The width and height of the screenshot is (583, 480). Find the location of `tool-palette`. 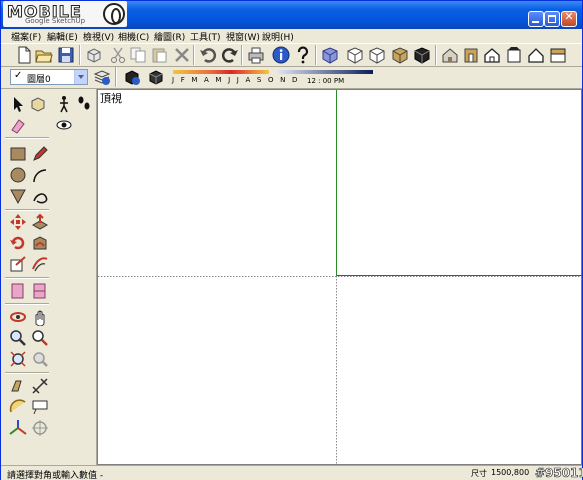

tool-palette is located at coordinates (49, 277).